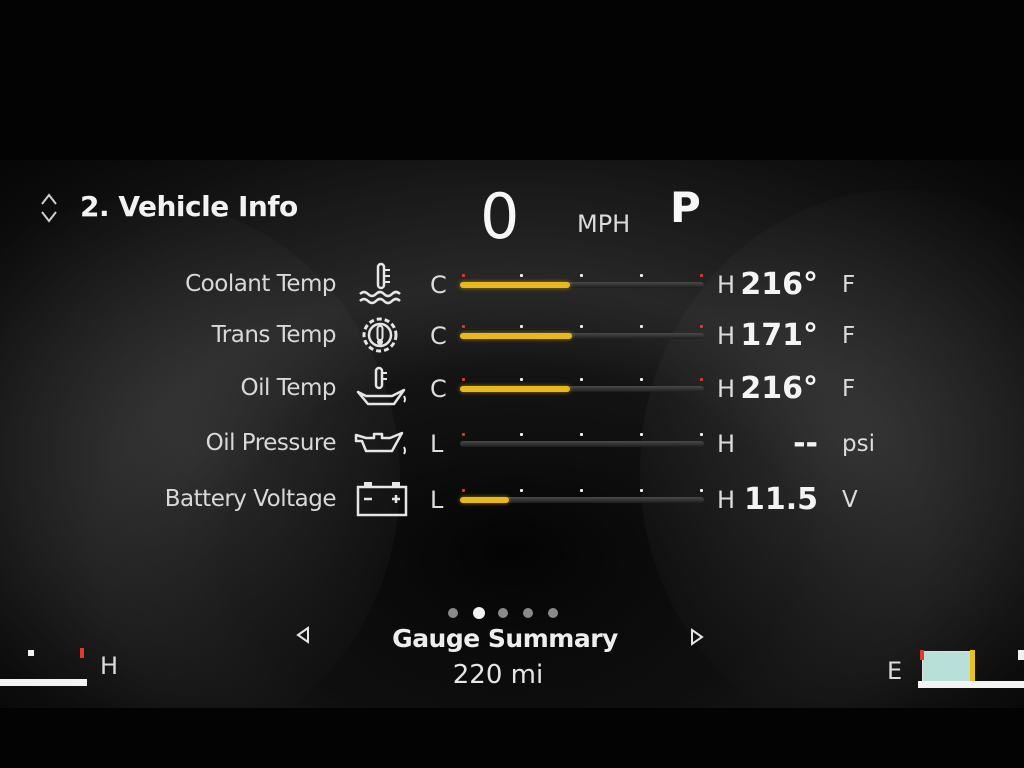  I want to click on fuel-gauge-label: E, so click(895, 671).